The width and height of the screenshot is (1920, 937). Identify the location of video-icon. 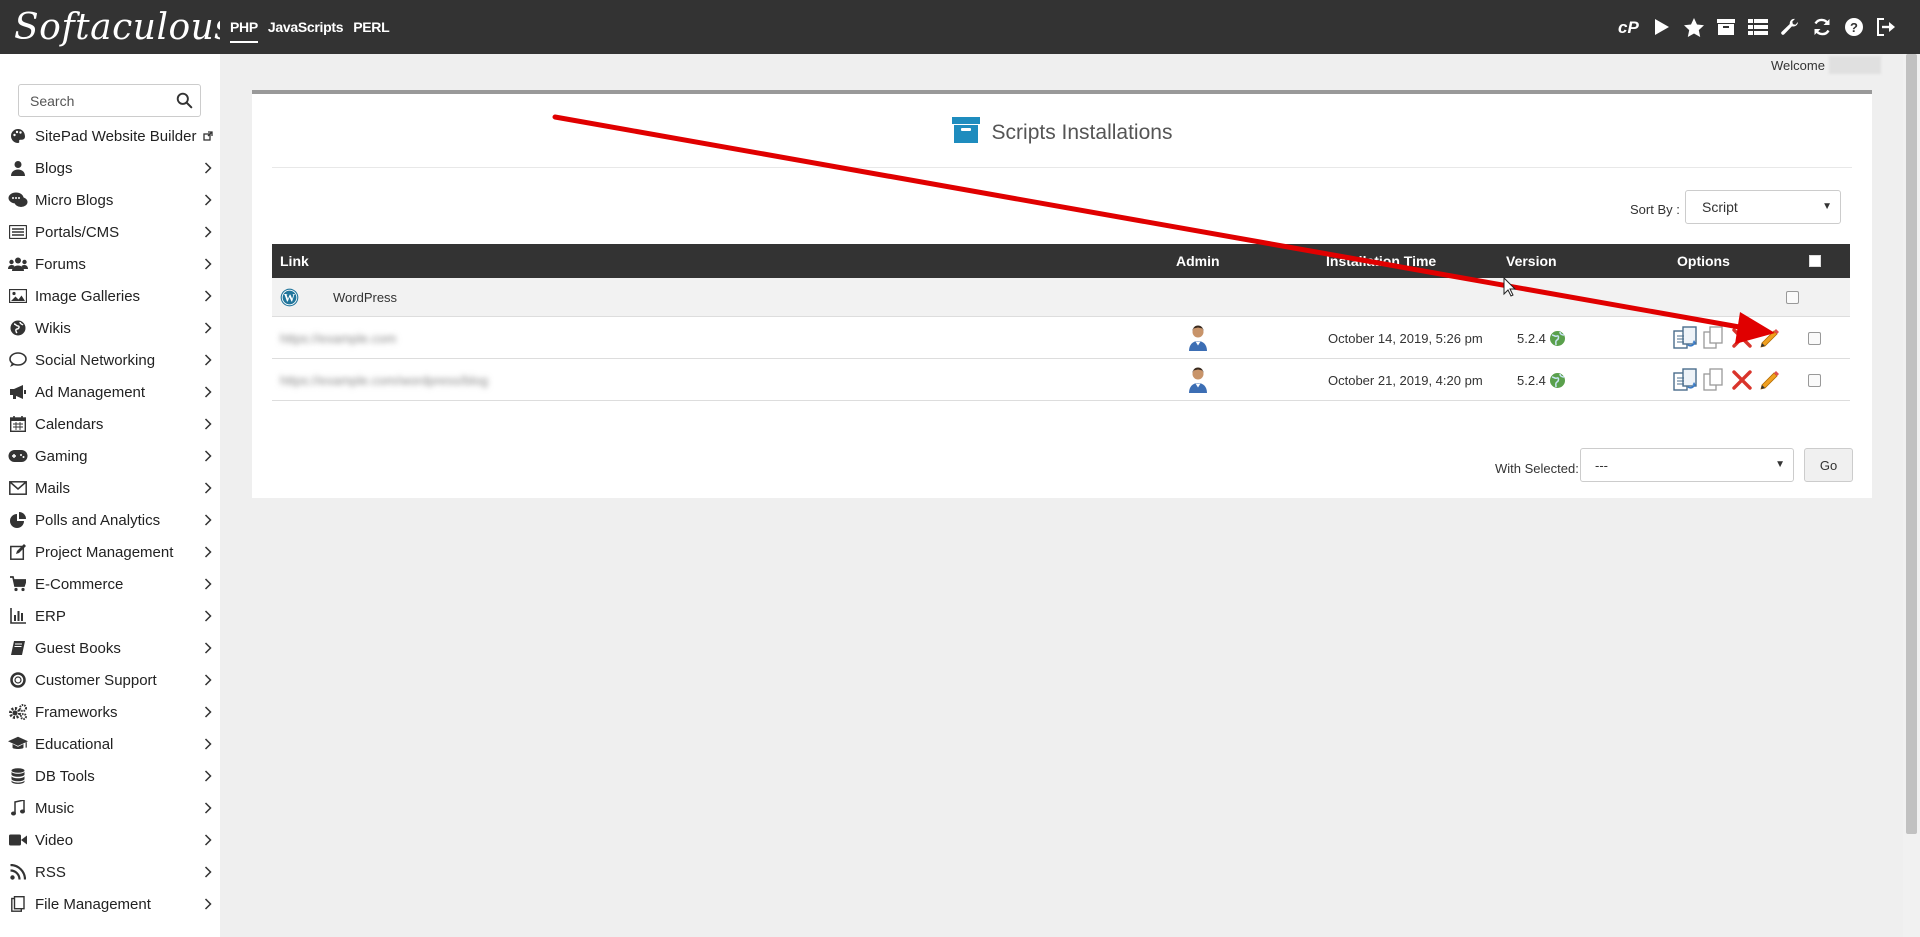
(18, 840).